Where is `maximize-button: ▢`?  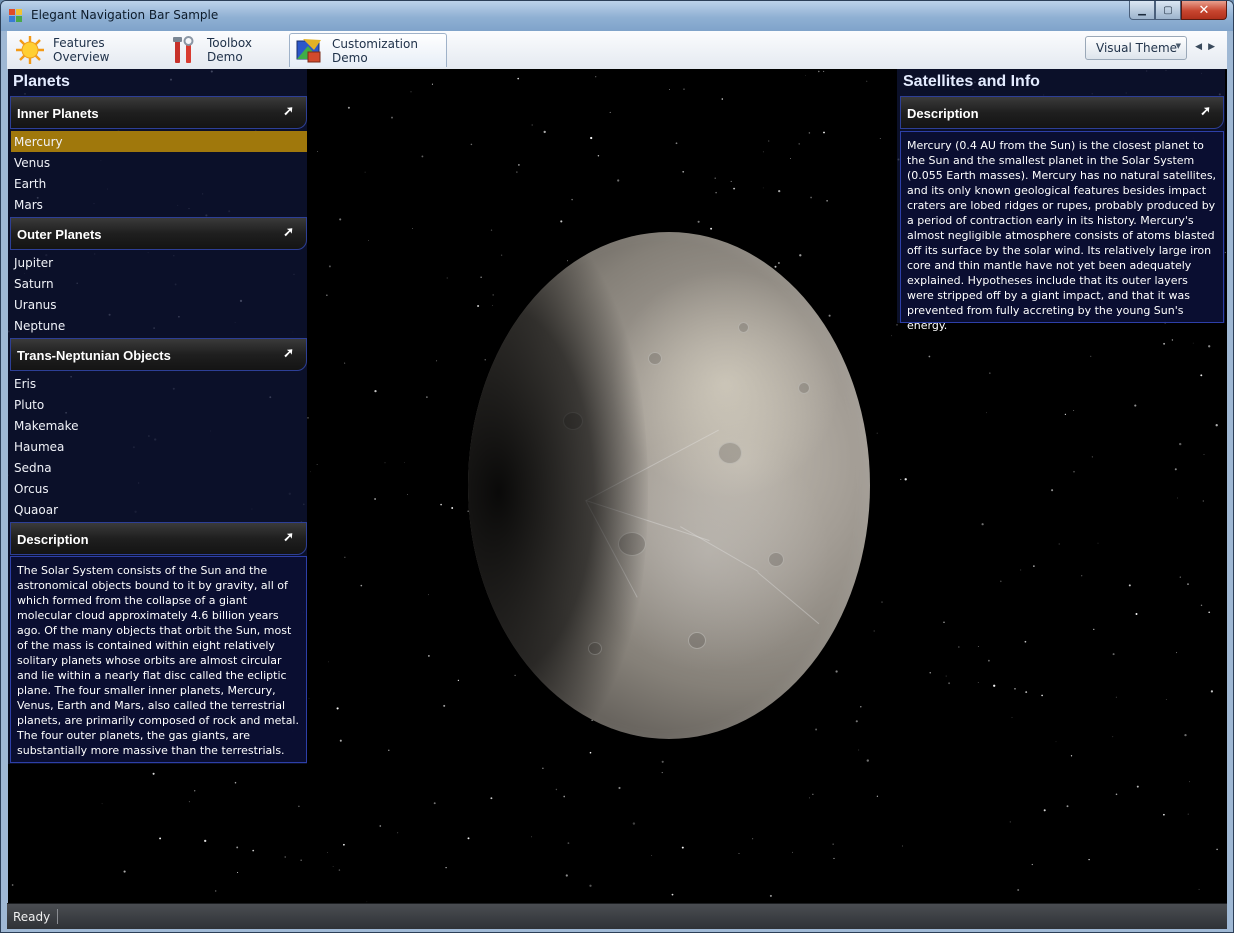
maximize-button: ▢ is located at coordinates (1168, 10).